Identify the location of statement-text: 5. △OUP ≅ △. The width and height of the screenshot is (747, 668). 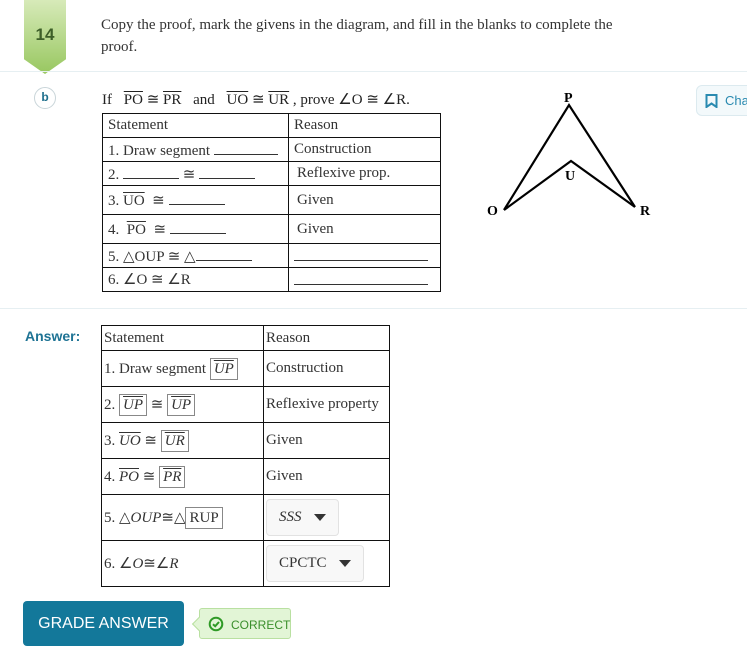
(152, 256).